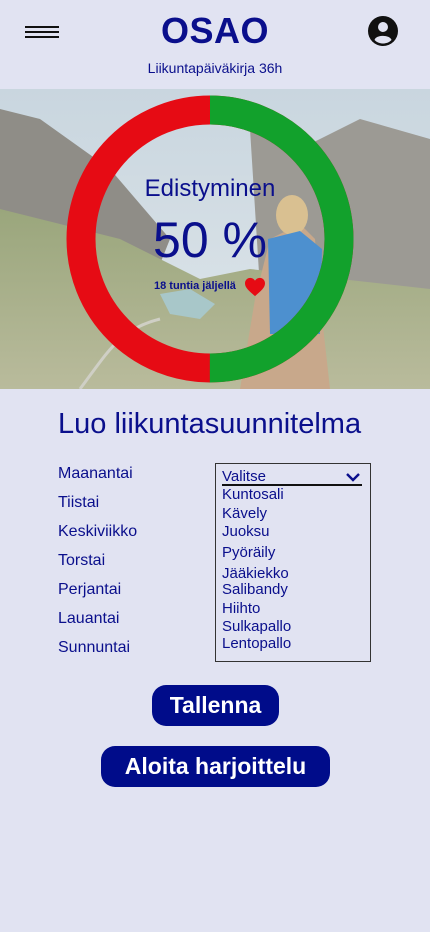 The image size is (430, 932). What do you see at coordinates (256, 643) in the screenshot?
I see `option-lentopallo: Lentopallo` at bounding box center [256, 643].